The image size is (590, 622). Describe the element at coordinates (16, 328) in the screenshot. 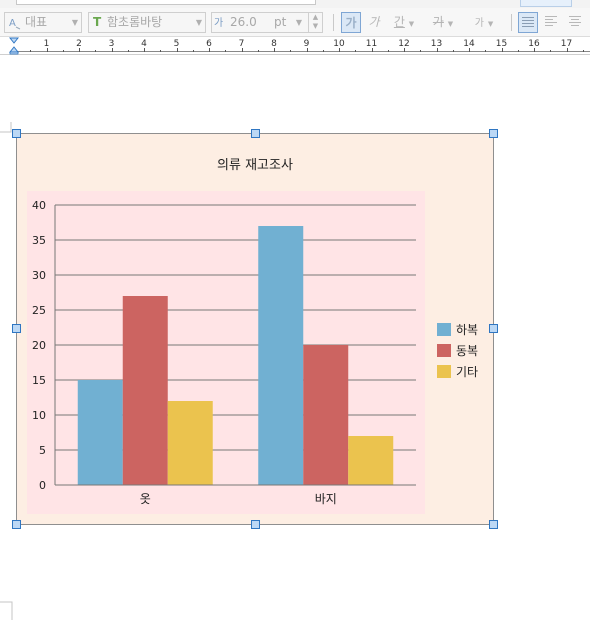

I see `resize-handle-middle-left` at that location.